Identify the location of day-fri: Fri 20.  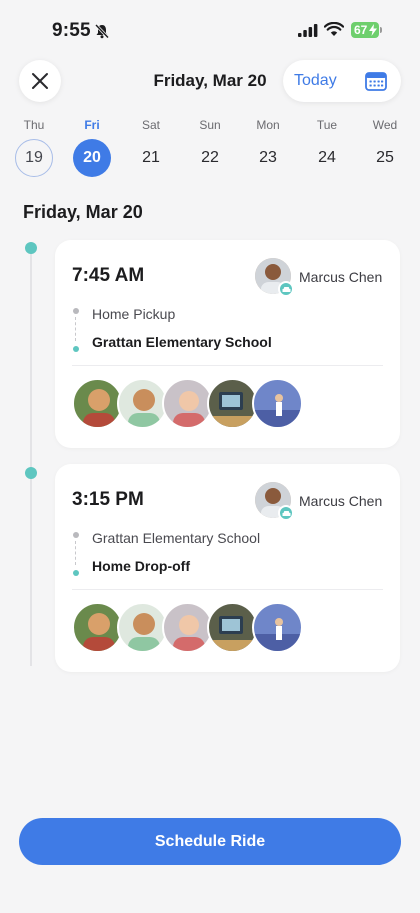
(92, 147).